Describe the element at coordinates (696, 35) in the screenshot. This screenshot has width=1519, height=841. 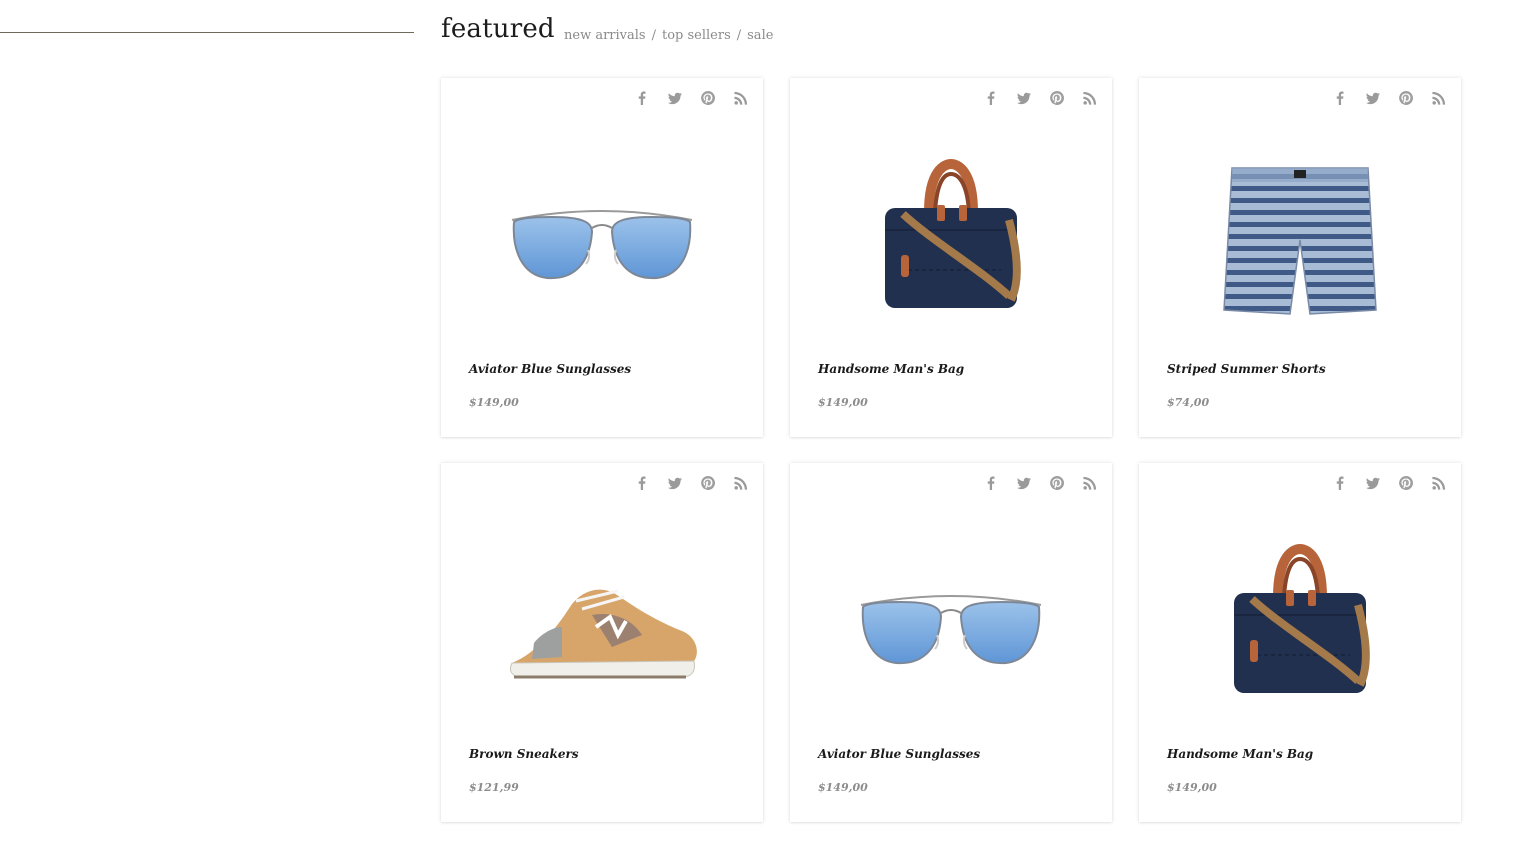
I see `filter-top-sellers: top sellers` at that location.